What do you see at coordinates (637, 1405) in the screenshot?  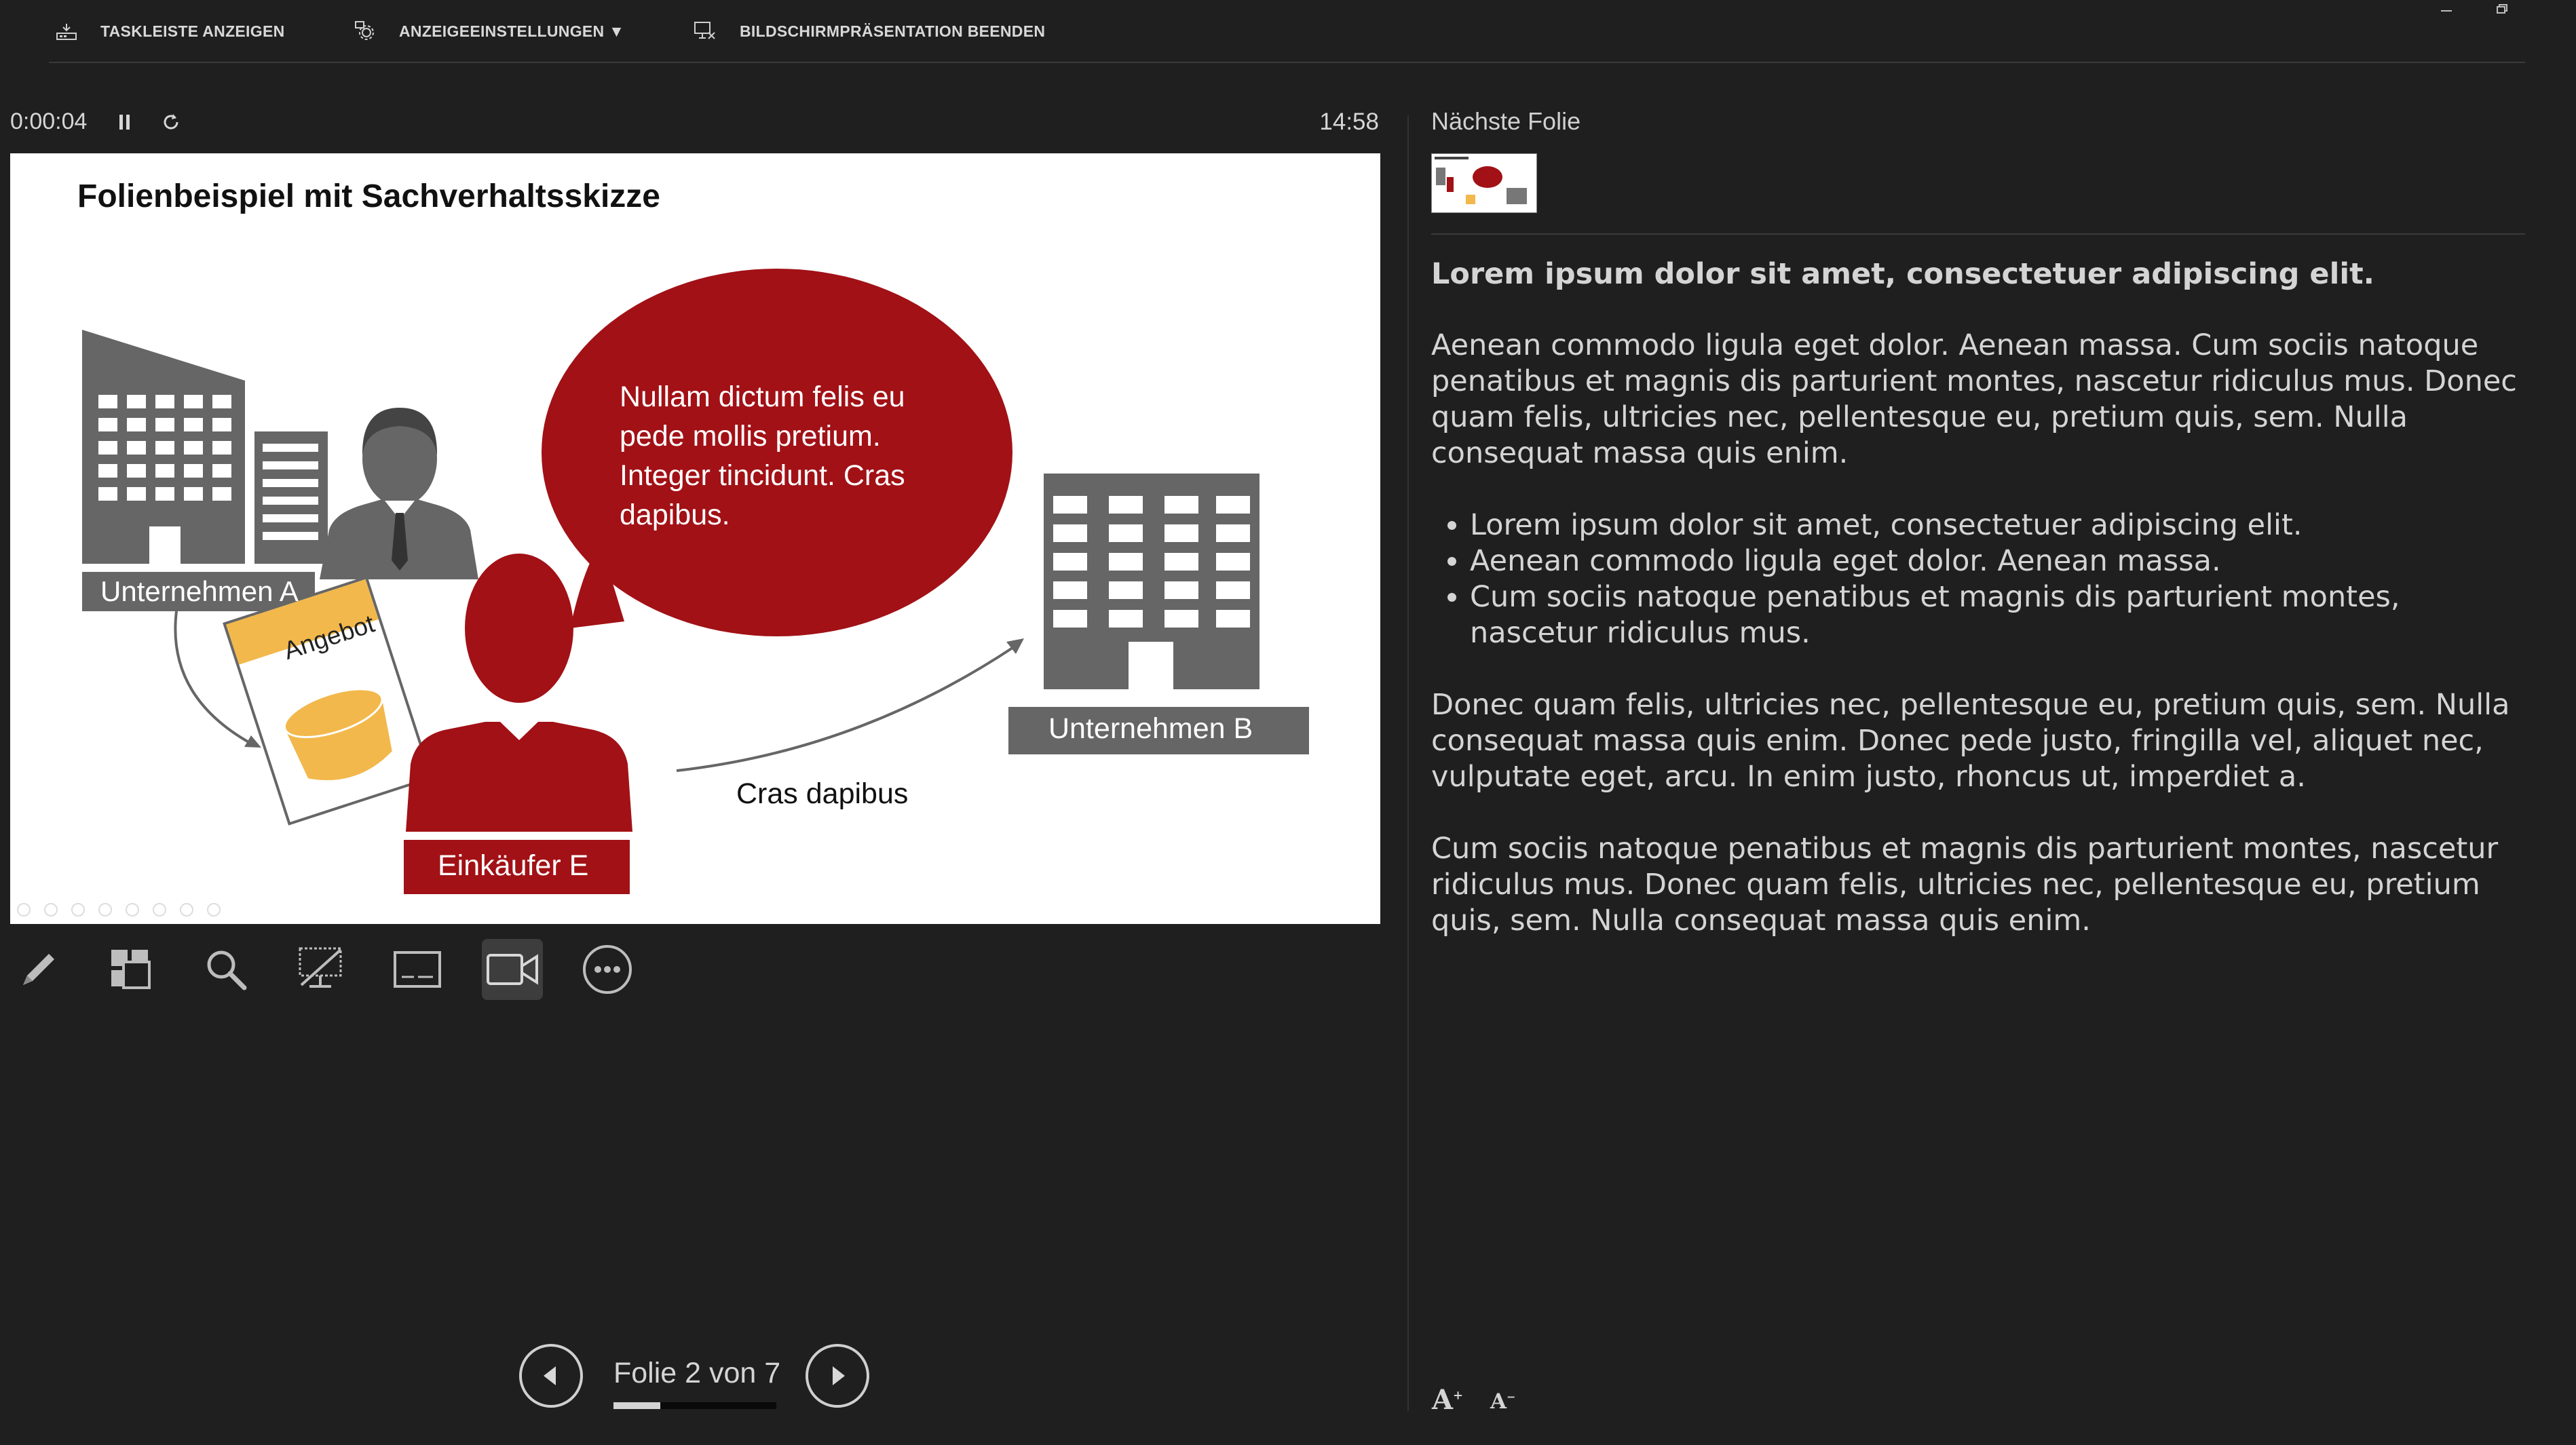 I see `slide-progress-fill` at bounding box center [637, 1405].